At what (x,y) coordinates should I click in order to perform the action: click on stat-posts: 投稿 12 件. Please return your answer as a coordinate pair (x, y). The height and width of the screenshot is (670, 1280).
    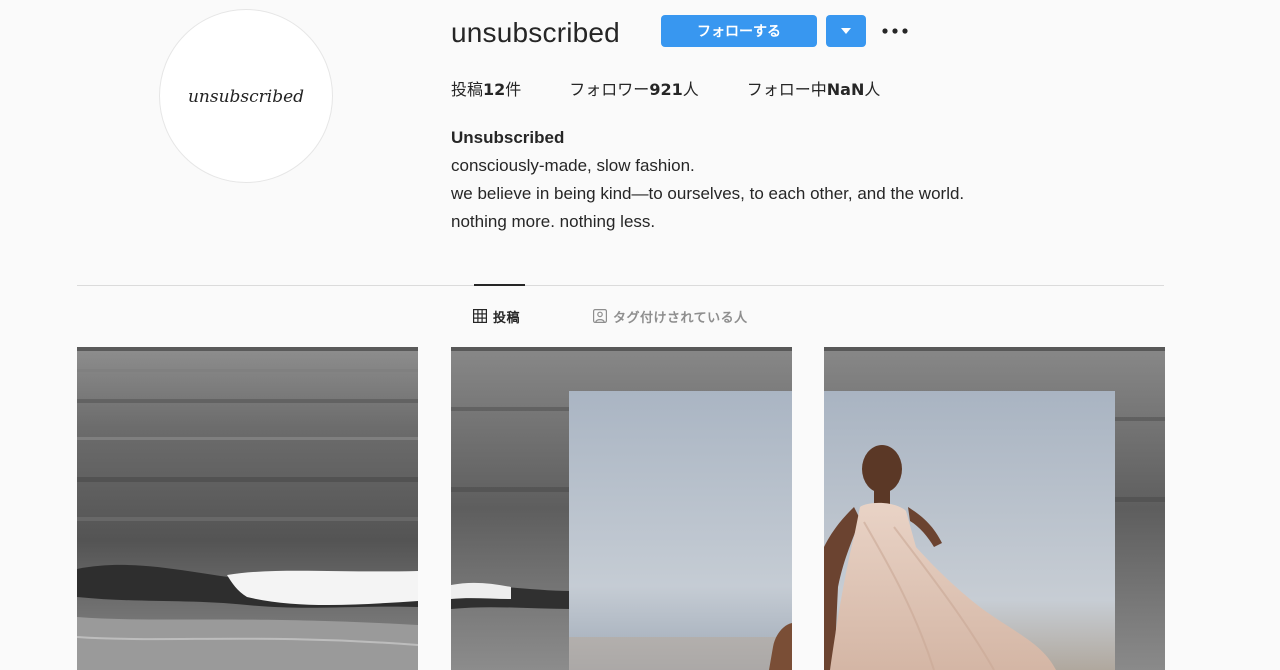
    Looking at the image, I should click on (486, 88).